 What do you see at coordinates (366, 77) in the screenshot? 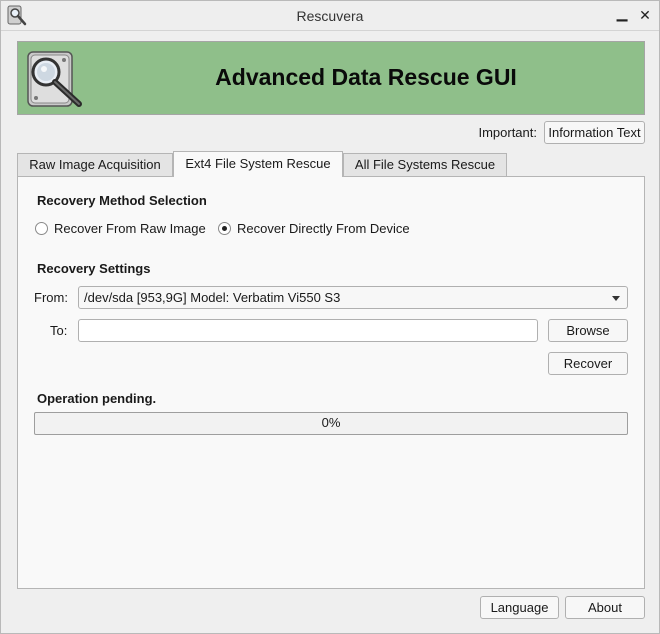
I see `app-heading: Advanced Data Rescue GUI` at bounding box center [366, 77].